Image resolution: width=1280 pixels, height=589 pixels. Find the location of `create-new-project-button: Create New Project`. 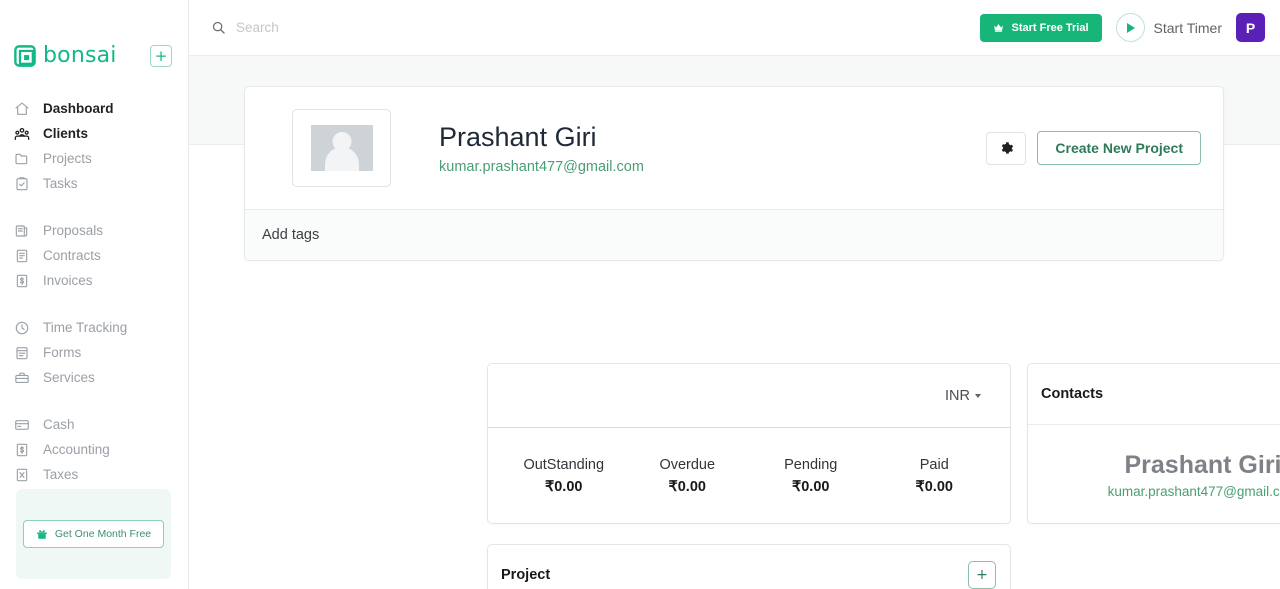

create-new-project-button: Create New Project is located at coordinates (1119, 148).